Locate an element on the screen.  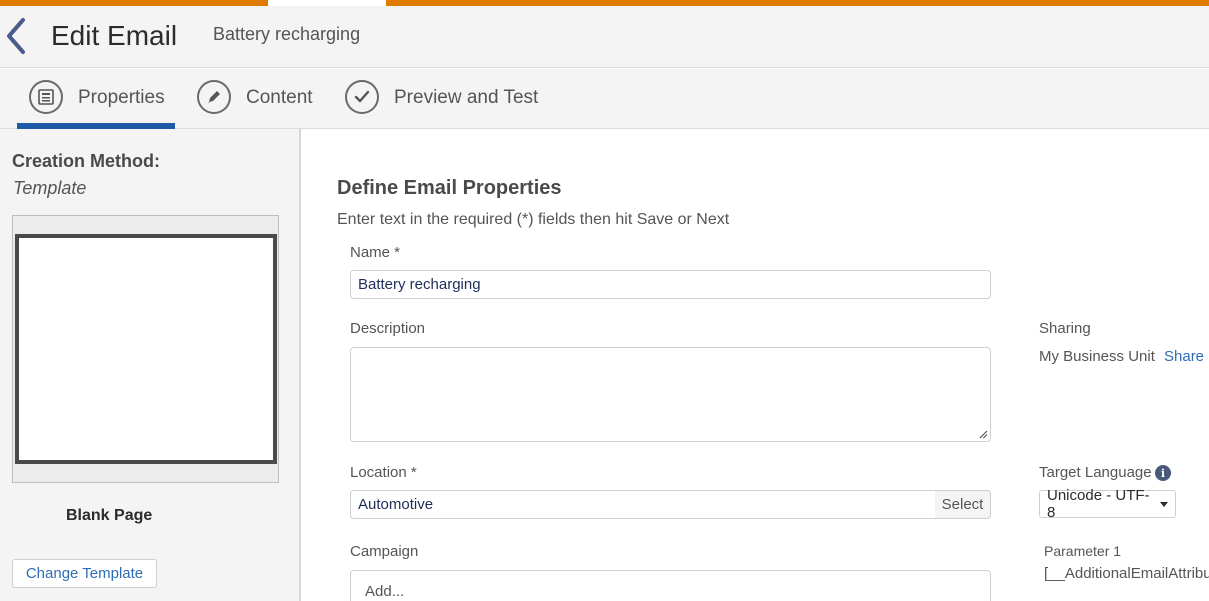
resize-grip-icon is located at coordinates (983, 434).